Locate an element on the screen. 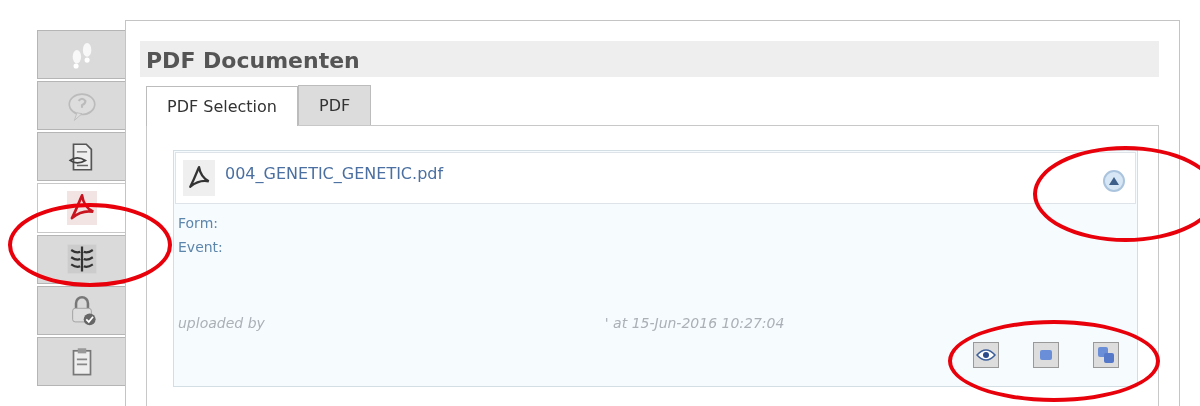 Image resolution: width=1200 pixels, height=406 pixels. pdf-icon is located at coordinates (199, 178).